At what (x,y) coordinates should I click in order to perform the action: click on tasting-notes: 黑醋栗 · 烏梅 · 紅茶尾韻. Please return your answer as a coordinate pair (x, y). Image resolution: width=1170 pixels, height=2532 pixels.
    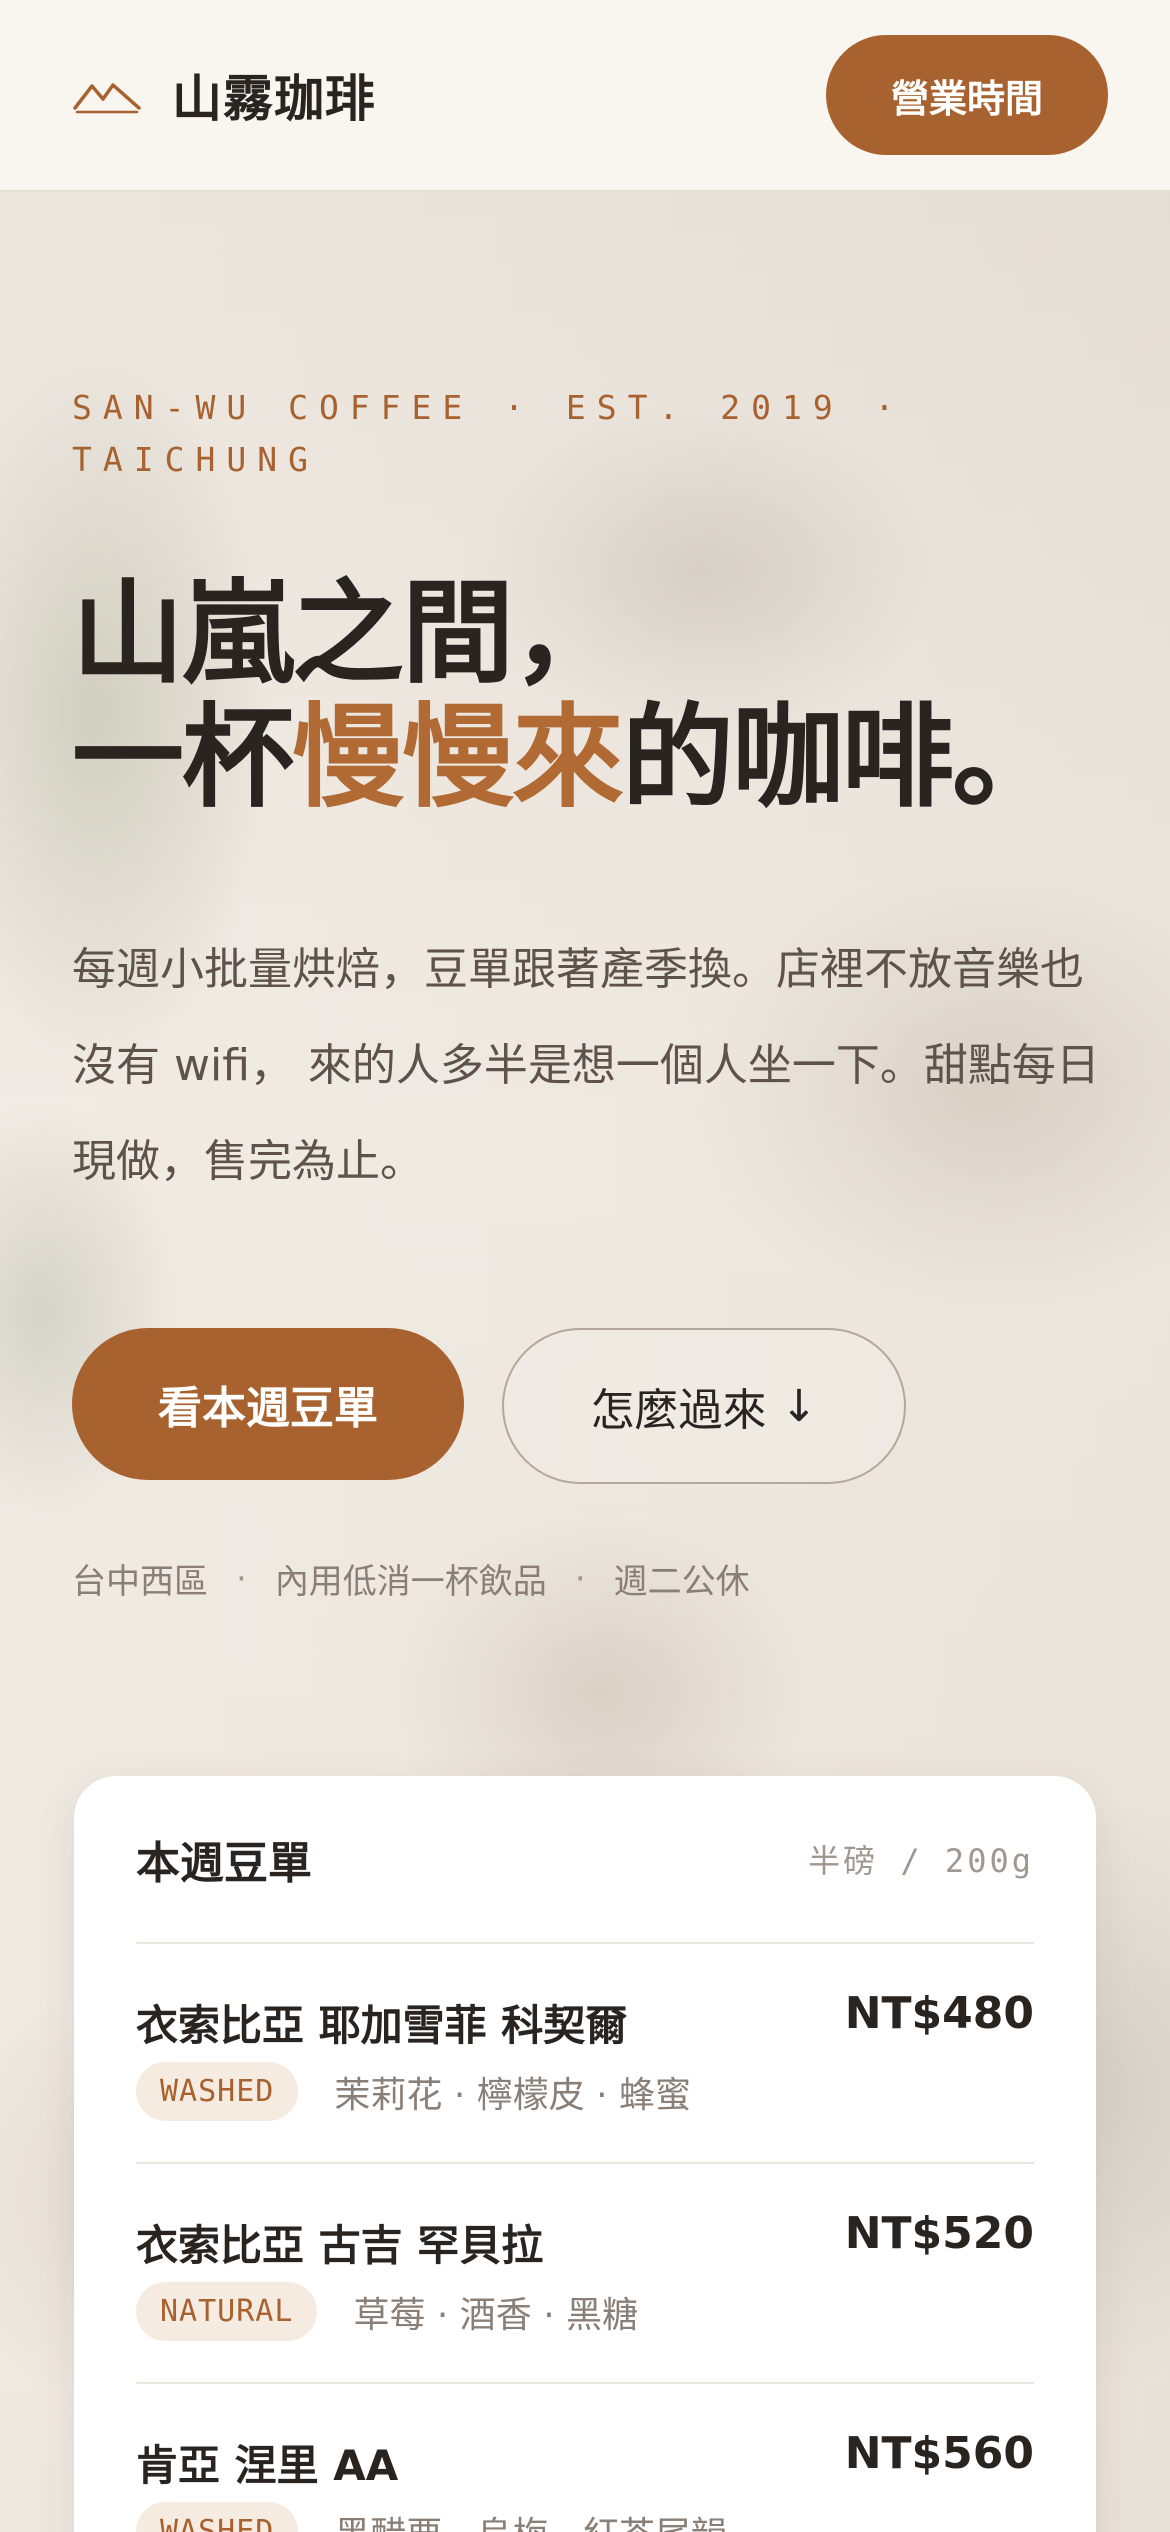
    Looking at the image, I should click on (530, 2519).